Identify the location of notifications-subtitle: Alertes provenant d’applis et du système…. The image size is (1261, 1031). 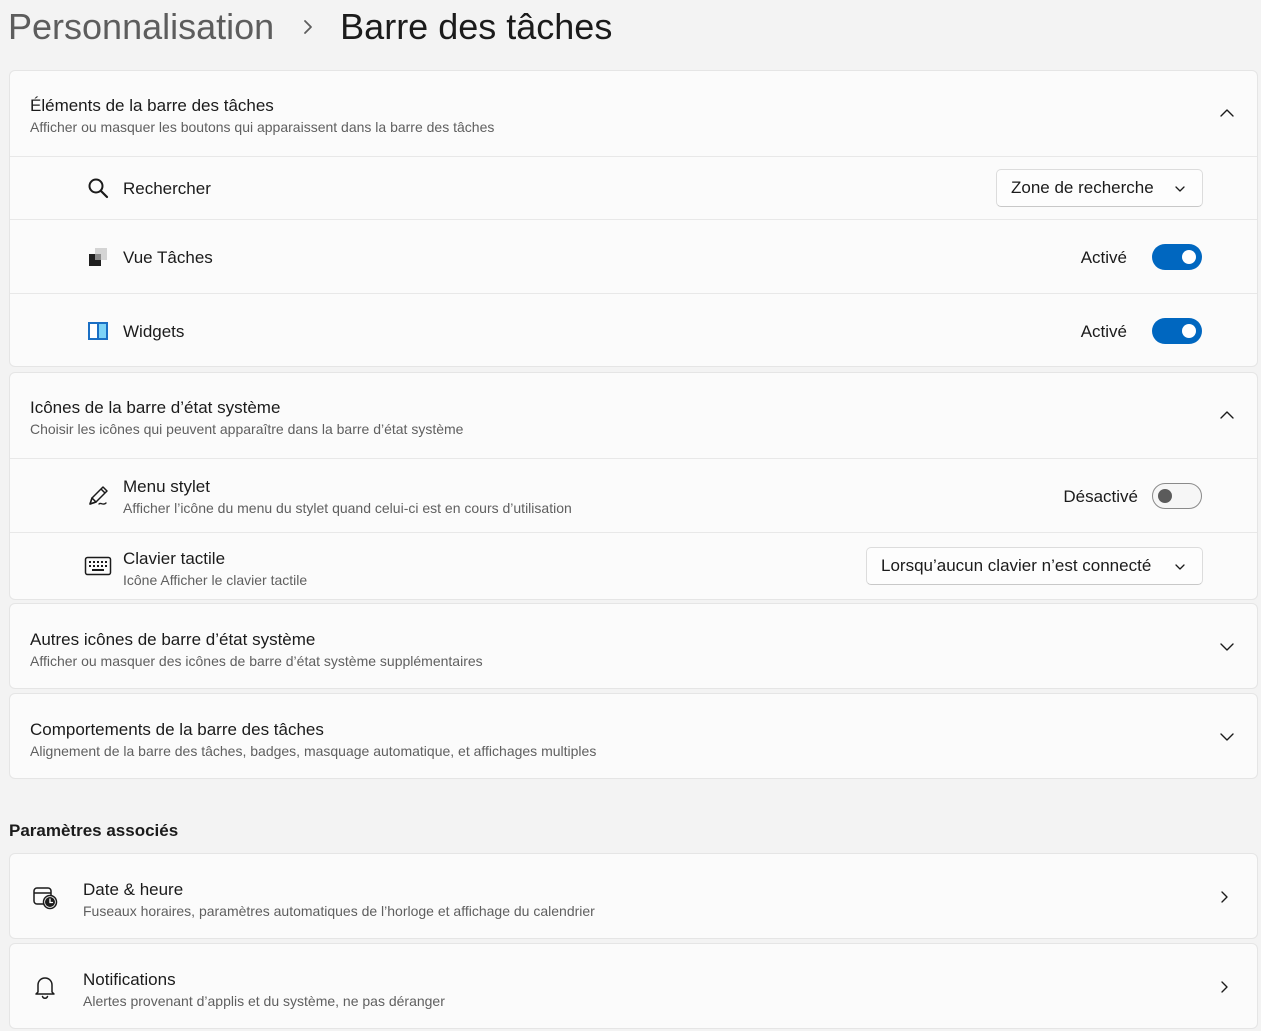
(264, 1001).